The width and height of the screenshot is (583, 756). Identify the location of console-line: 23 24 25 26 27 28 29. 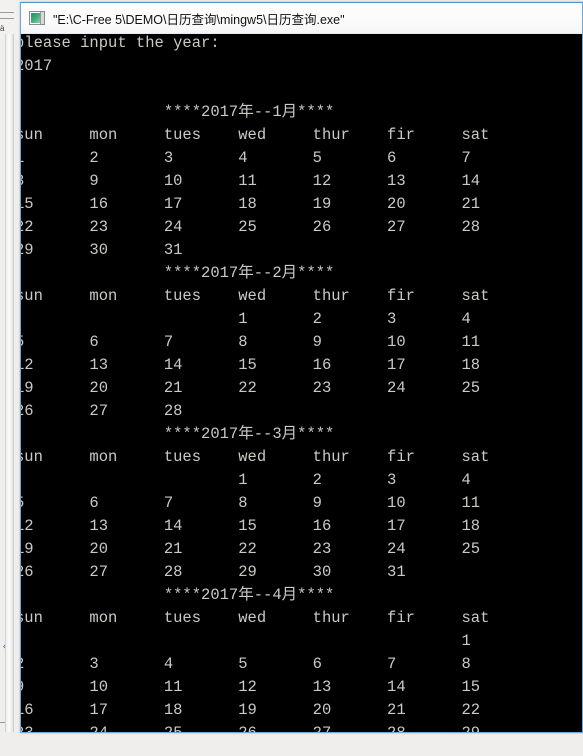
(301, 727).